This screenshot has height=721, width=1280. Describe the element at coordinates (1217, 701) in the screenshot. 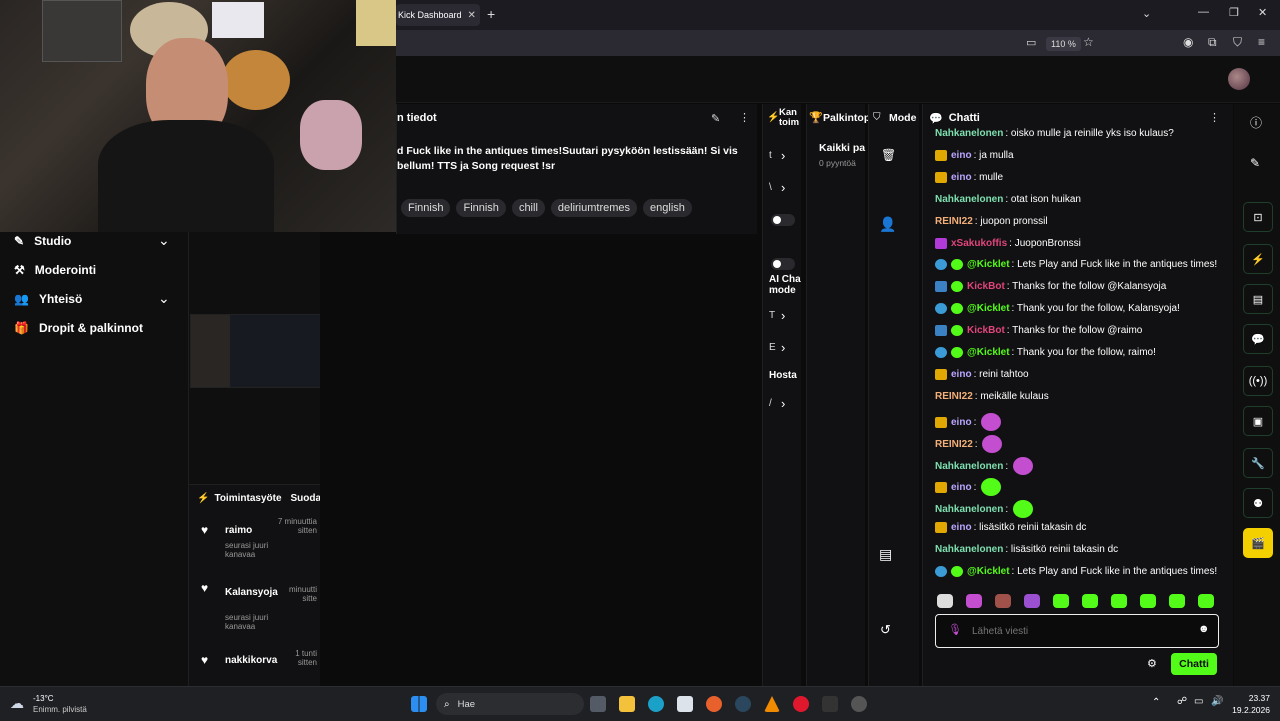

I see `volume-icon: 🔊` at that location.